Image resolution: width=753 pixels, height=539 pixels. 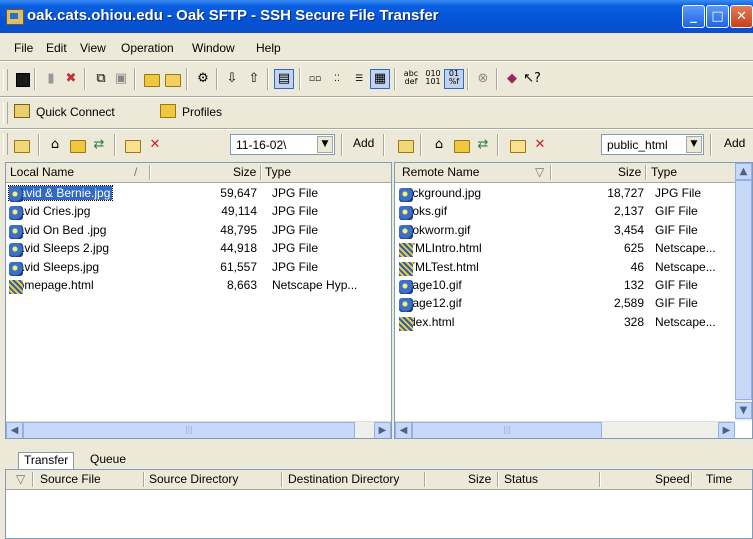 I want to click on save-icon, so click(x=22, y=79).